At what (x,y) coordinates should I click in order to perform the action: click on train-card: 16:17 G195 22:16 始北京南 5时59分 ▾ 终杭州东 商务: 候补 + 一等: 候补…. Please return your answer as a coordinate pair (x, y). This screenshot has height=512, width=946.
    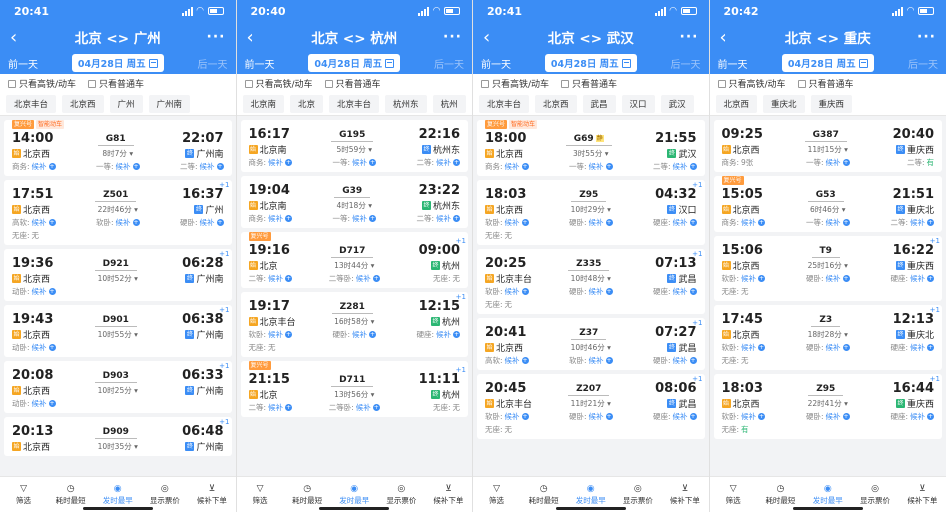
    Looking at the image, I should click on (354, 146).